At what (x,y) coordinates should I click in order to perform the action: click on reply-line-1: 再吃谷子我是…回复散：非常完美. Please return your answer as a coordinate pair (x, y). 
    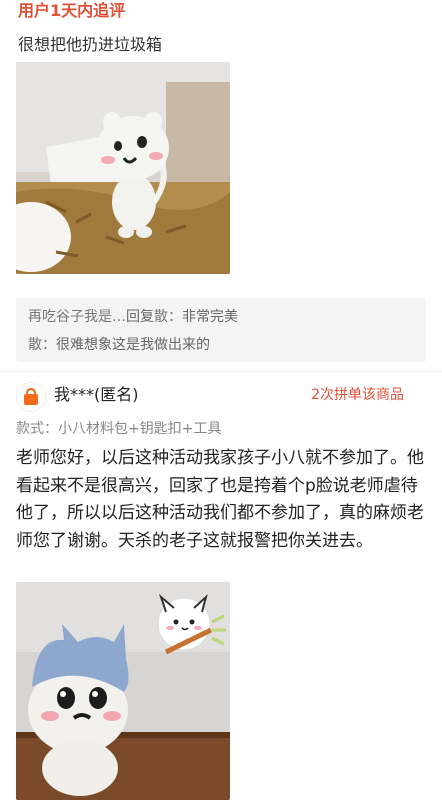
    Looking at the image, I should click on (133, 317).